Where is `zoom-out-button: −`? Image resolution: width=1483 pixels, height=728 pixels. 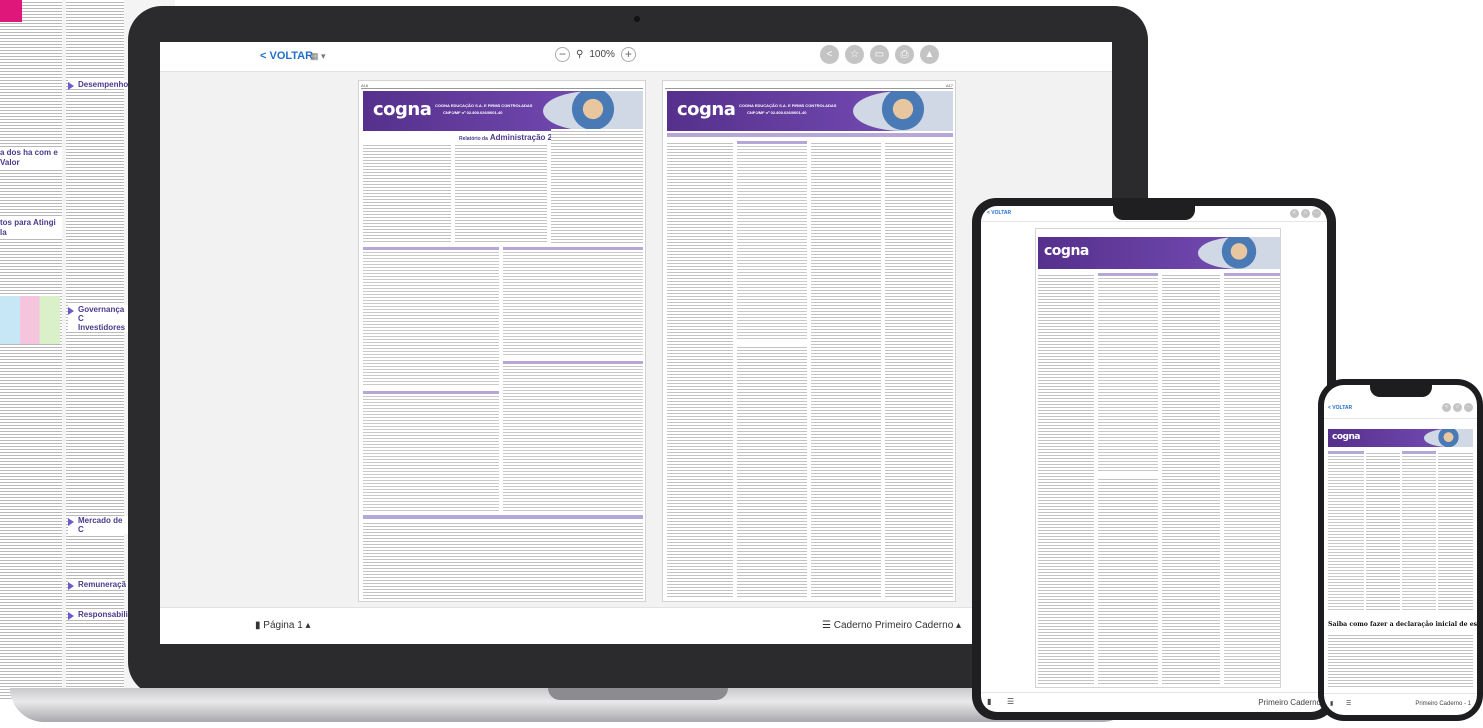
zoom-out-button: − is located at coordinates (562, 54).